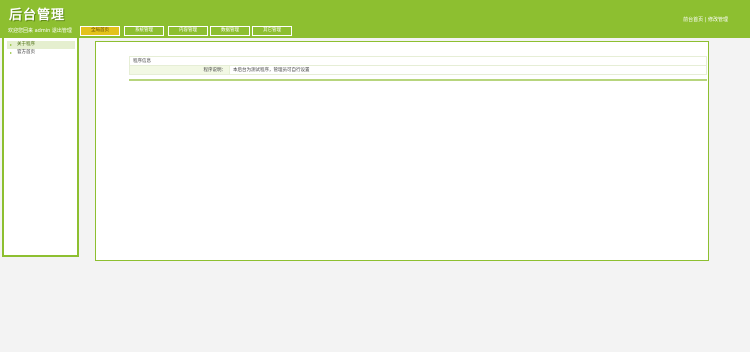  I want to click on sidebar-item-label: 官方首页, so click(26, 52).